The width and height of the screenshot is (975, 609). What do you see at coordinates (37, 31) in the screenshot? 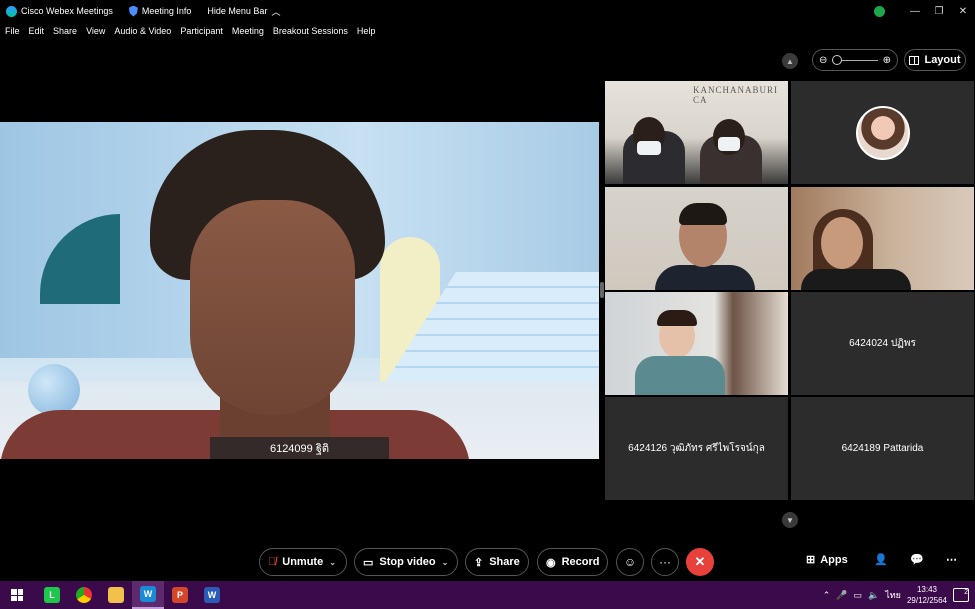
I see `menu-edit: Edit` at bounding box center [37, 31].